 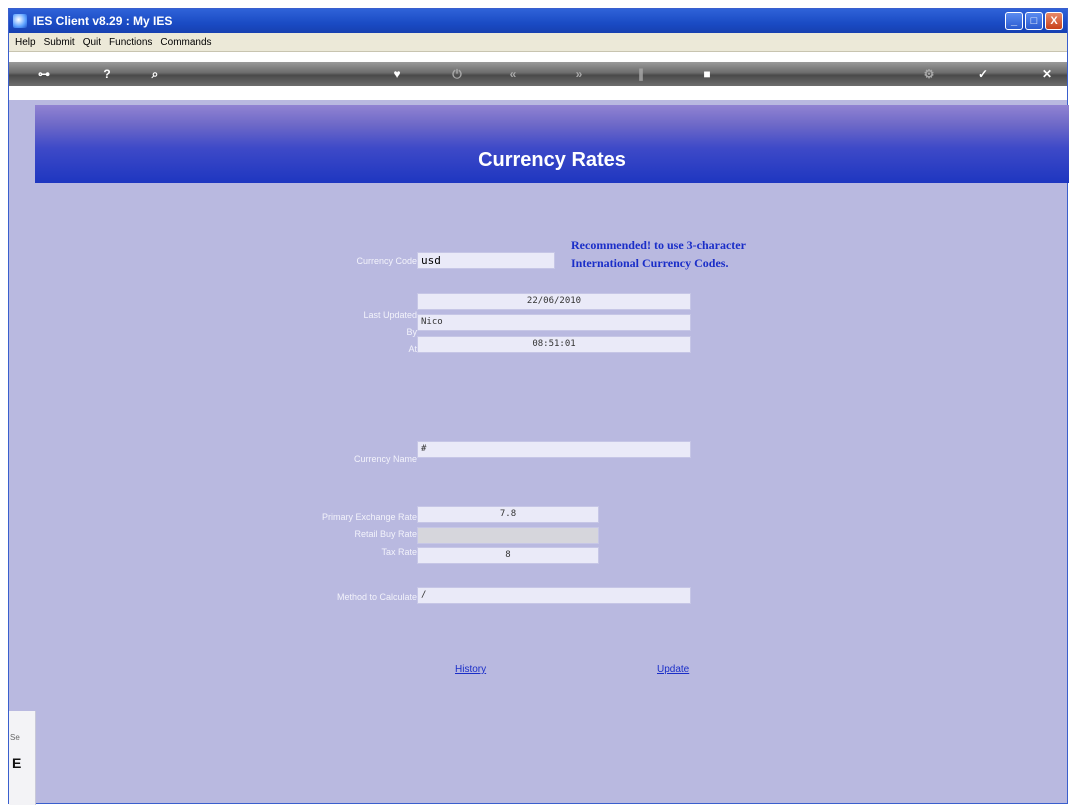 I want to click on currency-name-label: Currency Name, so click(x=385, y=459).